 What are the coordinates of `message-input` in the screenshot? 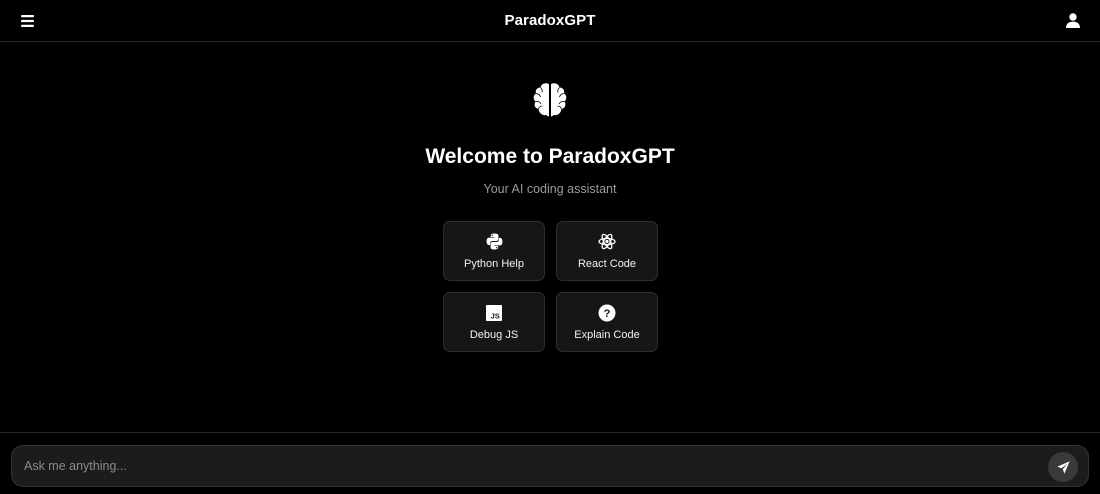 It's located at (529, 466).